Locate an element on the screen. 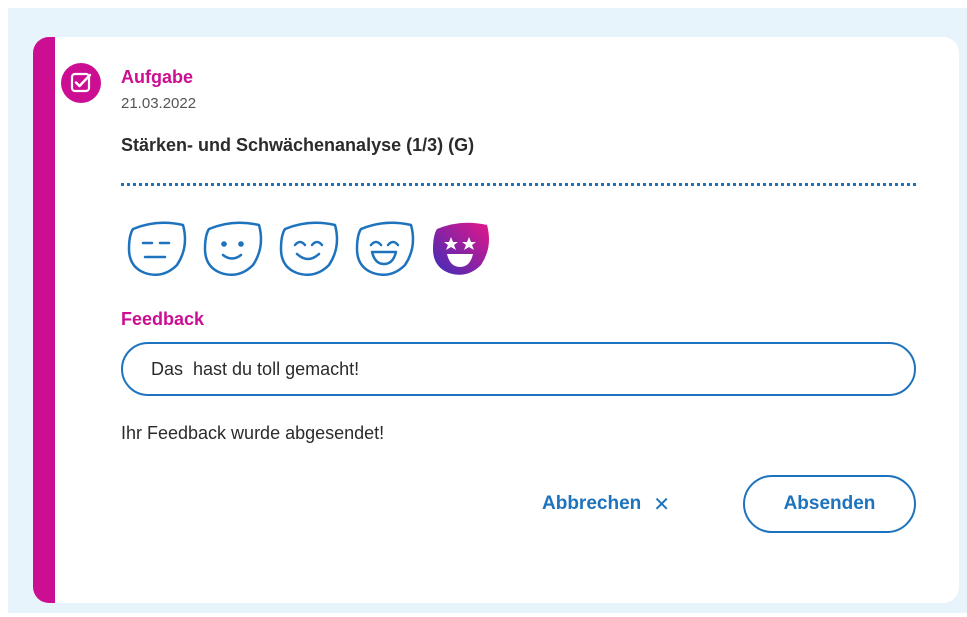  neutral-face-icon is located at coordinates (157, 248).